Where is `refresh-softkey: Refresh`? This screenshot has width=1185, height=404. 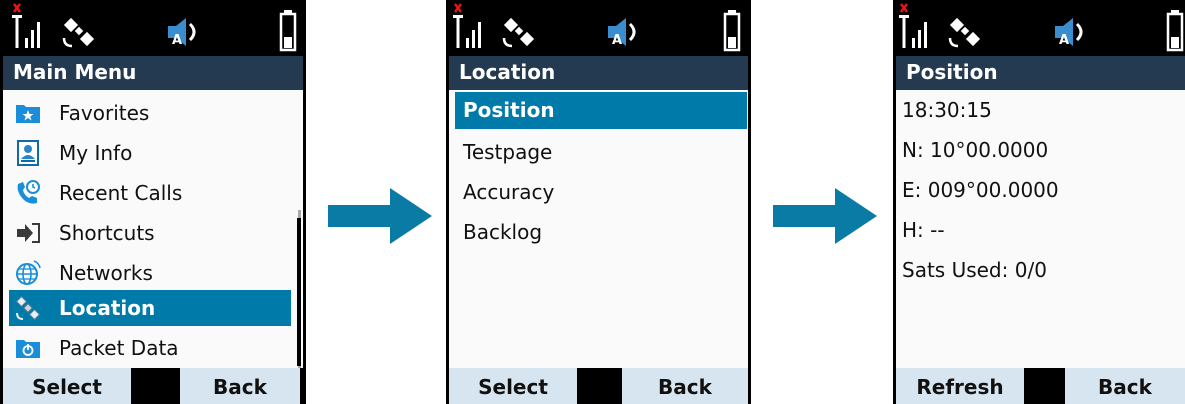 refresh-softkey: Refresh is located at coordinates (960, 386).